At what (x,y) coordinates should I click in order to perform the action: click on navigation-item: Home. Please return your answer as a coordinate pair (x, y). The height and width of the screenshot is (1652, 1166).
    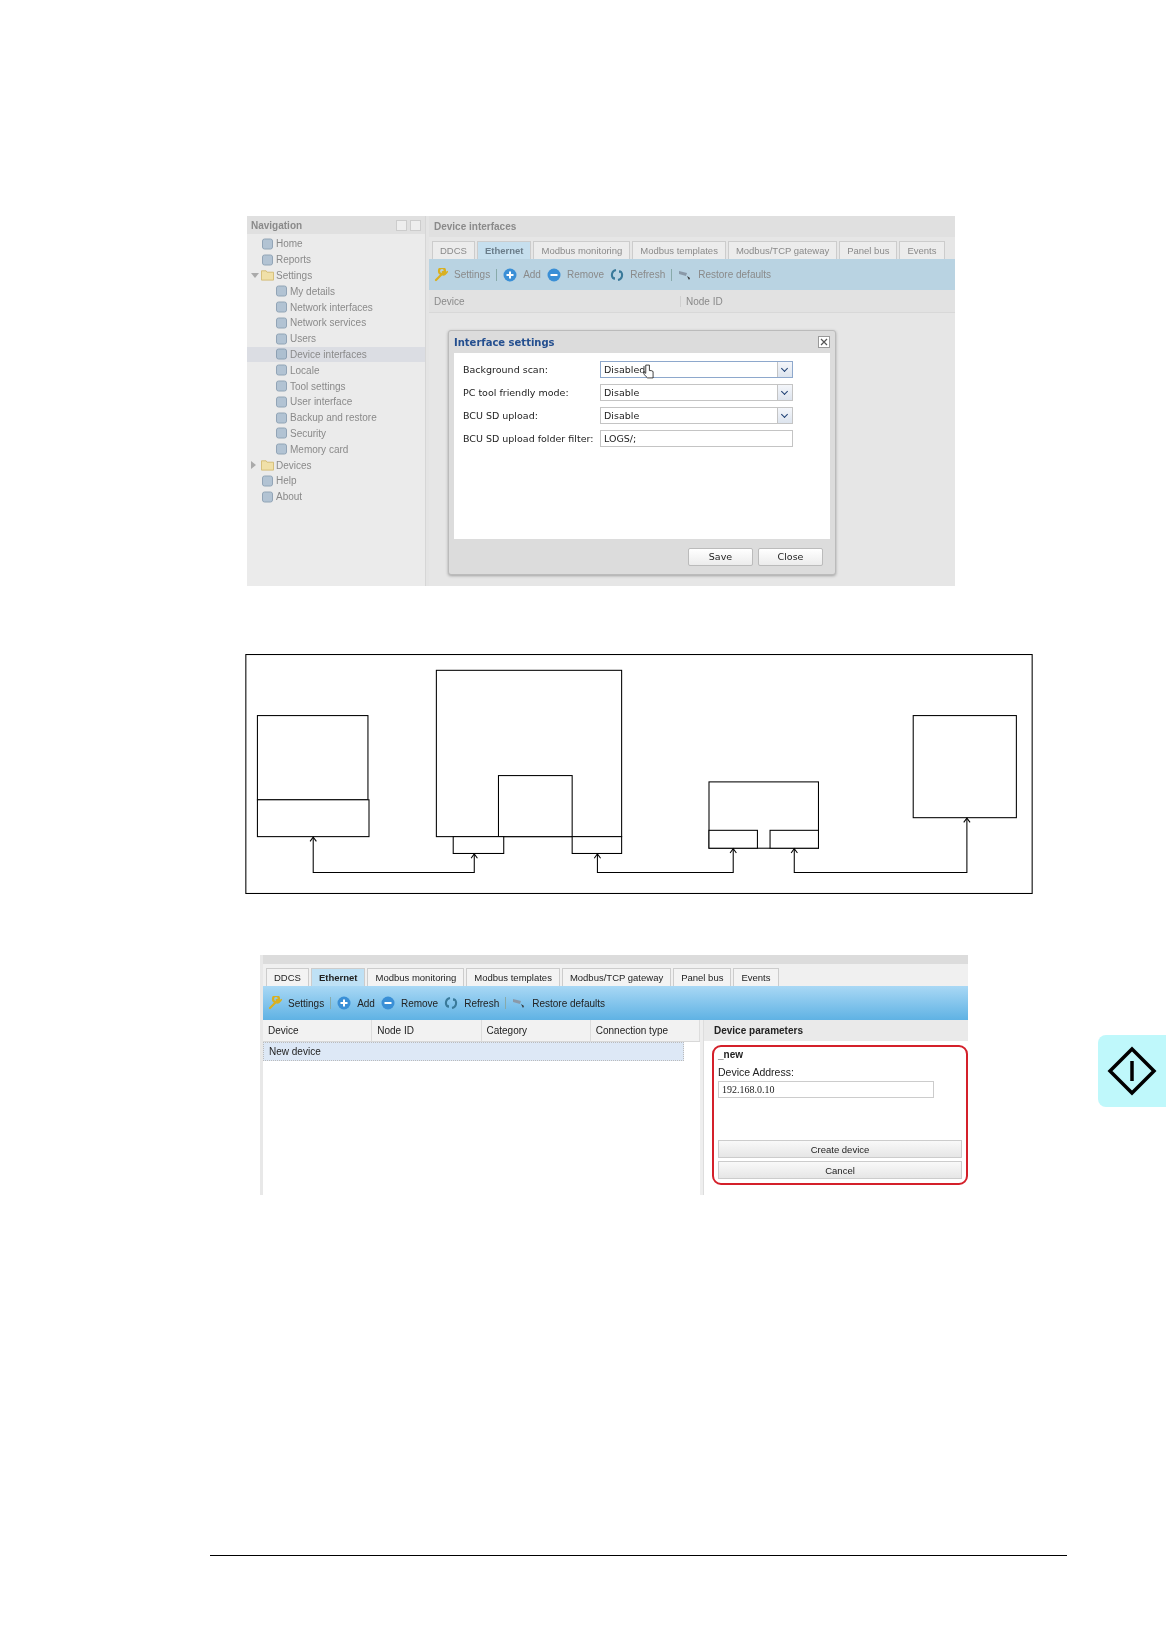
    Looking at the image, I should click on (336, 244).